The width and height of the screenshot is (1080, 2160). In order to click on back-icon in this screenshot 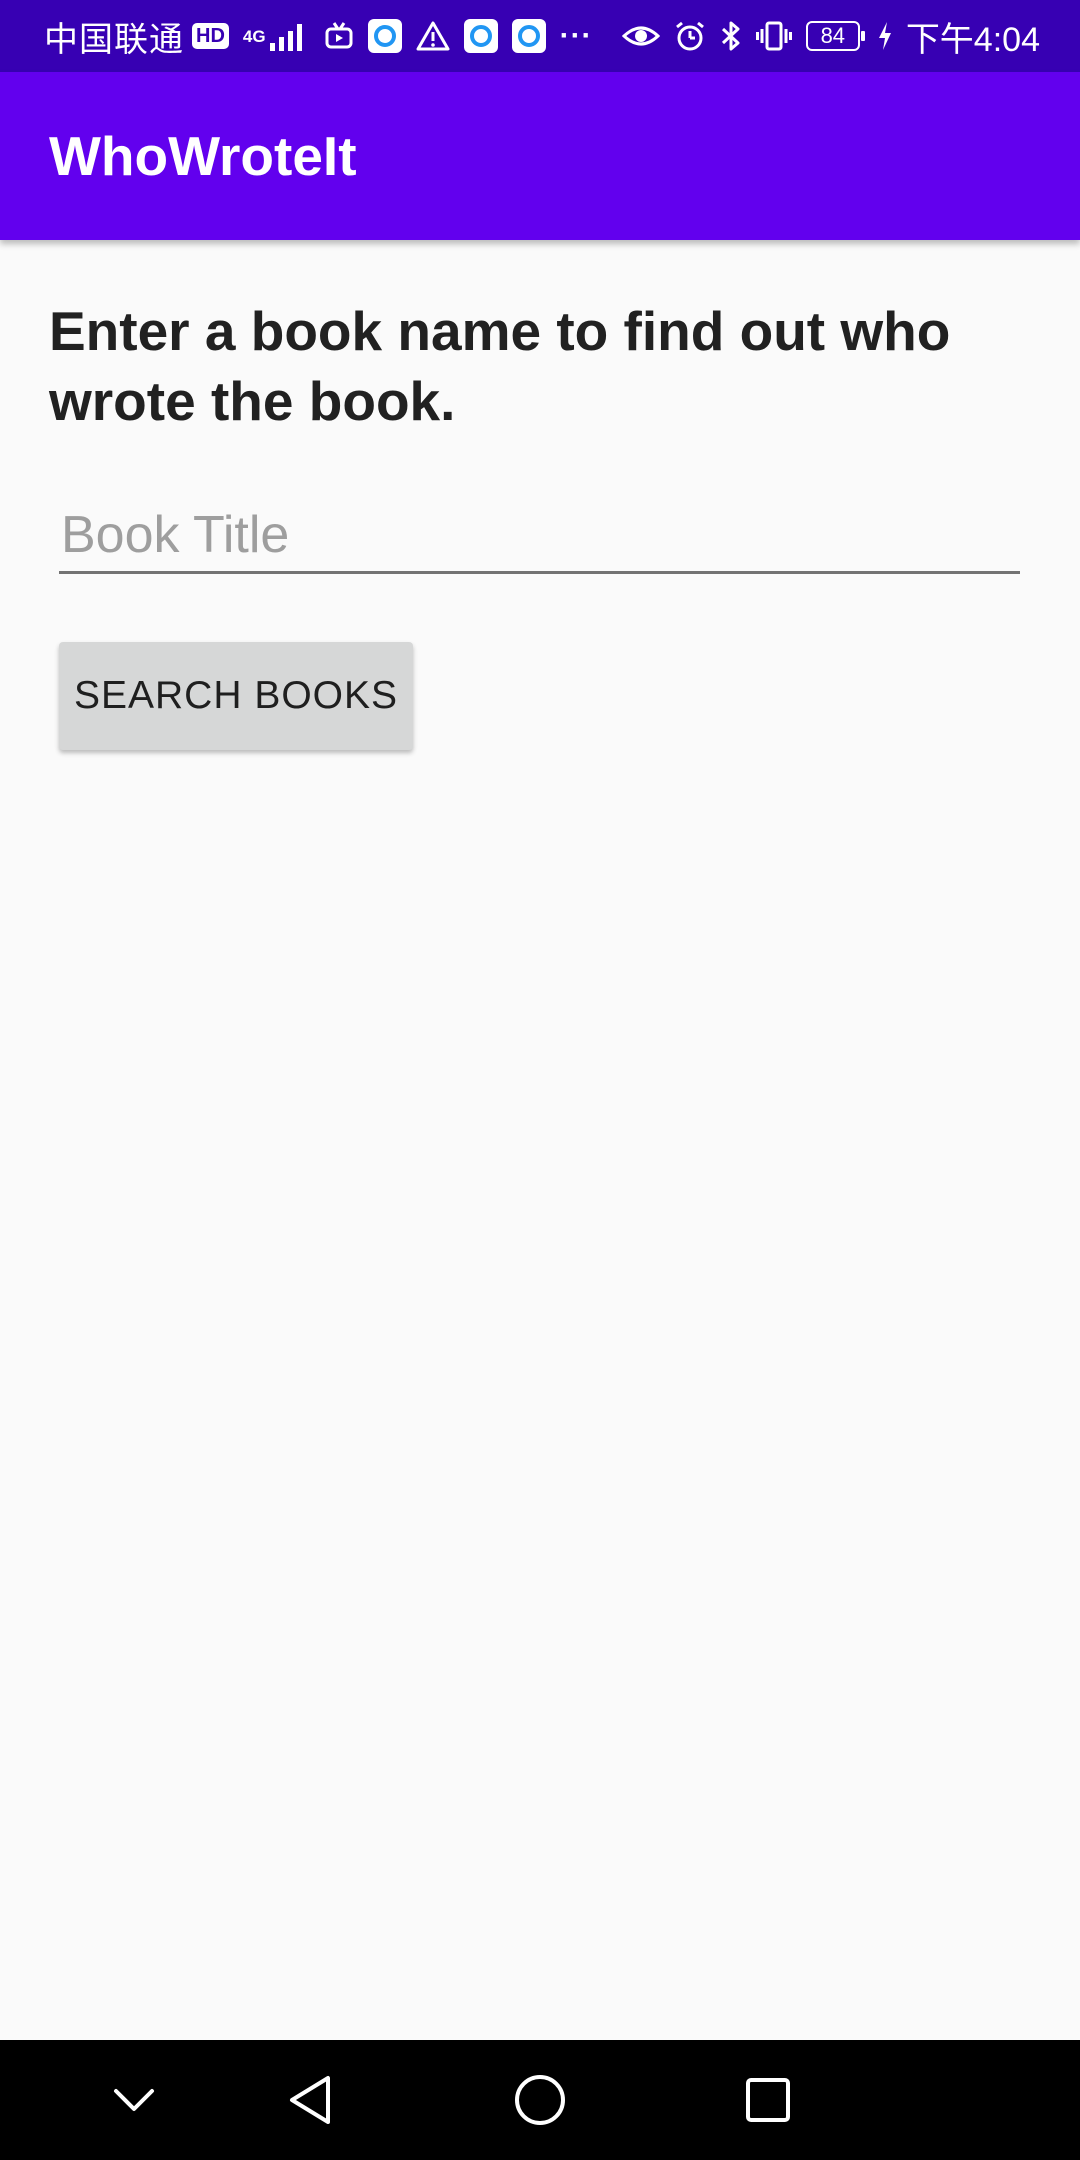, I will do `click(310, 2100)`.